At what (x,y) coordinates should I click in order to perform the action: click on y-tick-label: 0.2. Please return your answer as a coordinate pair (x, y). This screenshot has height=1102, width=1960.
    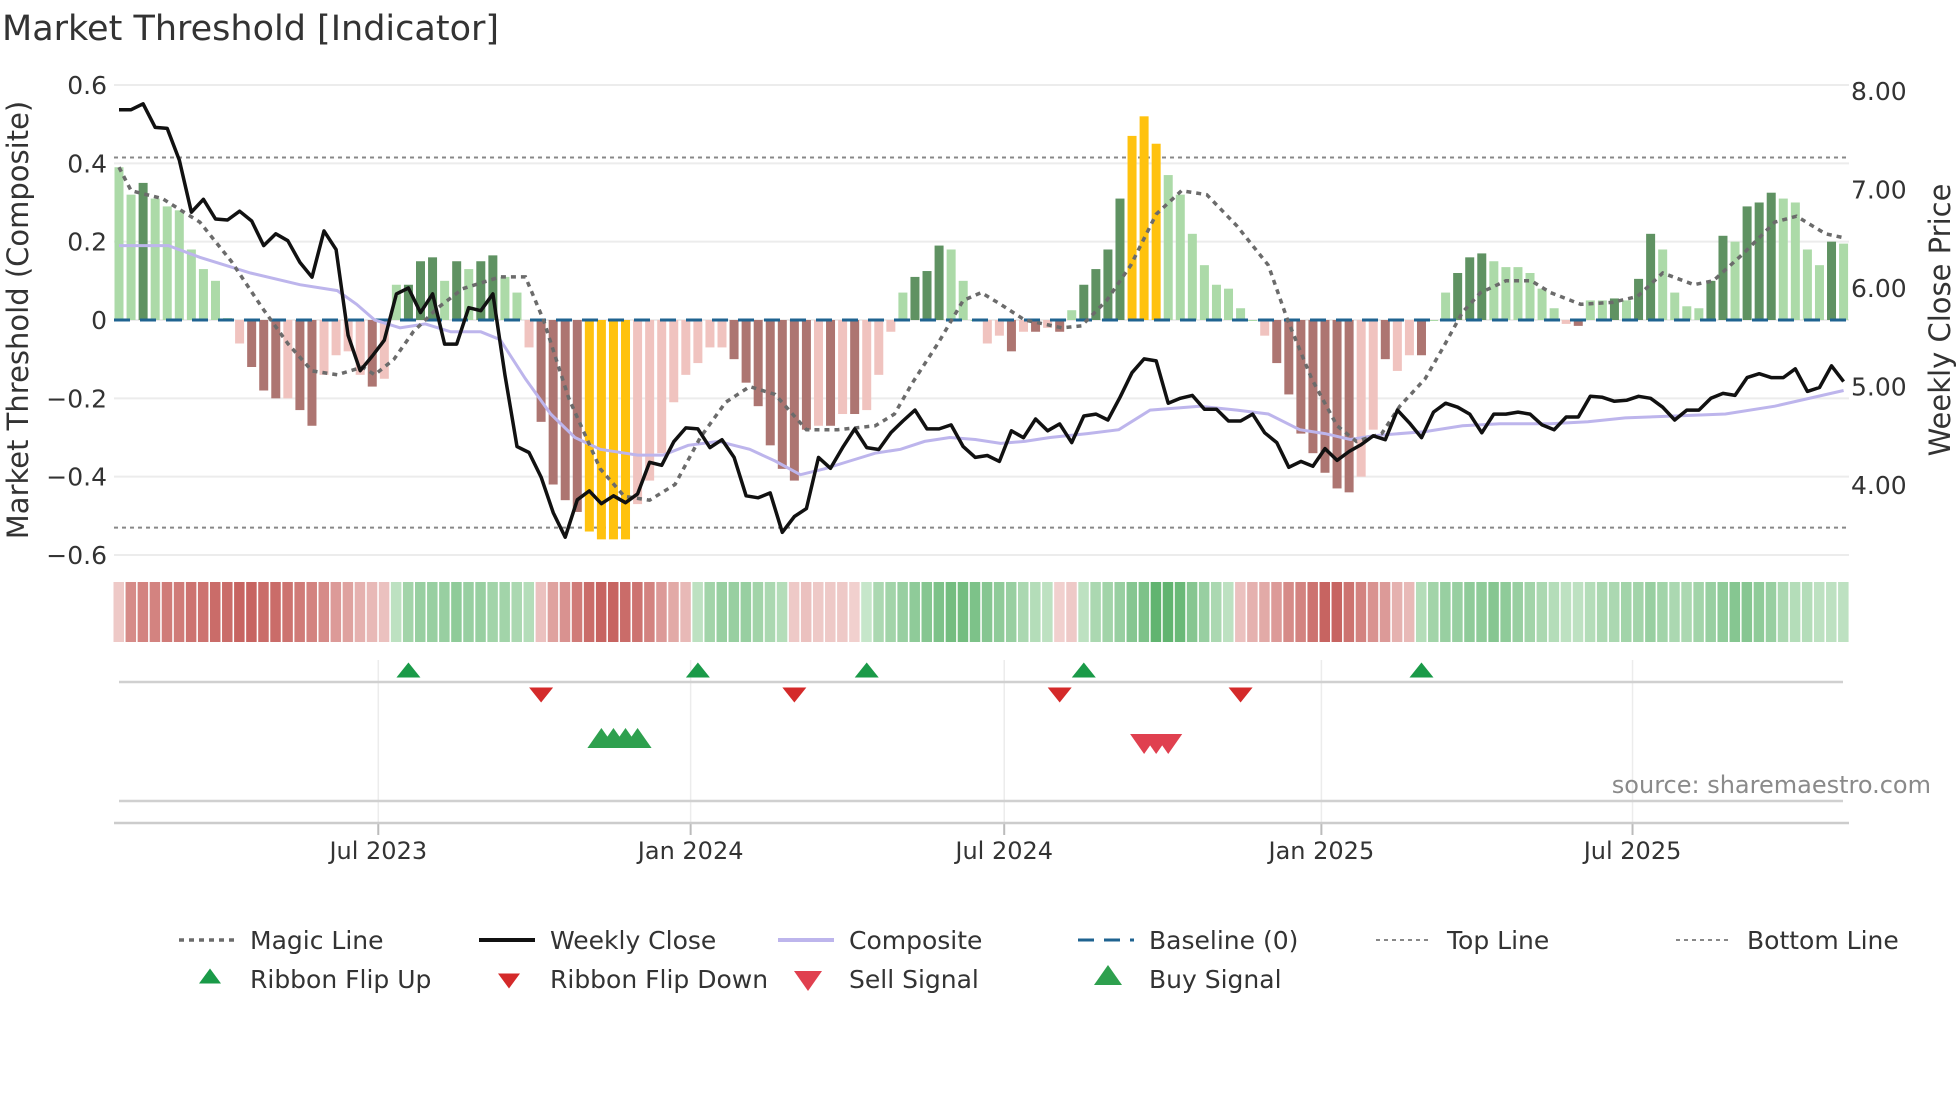
    Looking at the image, I should click on (87, 242).